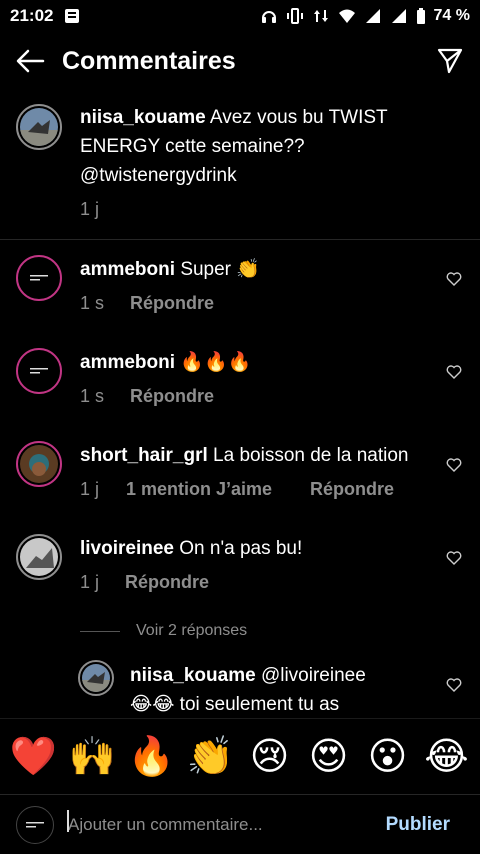  What do you see at coordinates (240, 61) in the screenshot?
I see `header: Commentaires` at bounding box center [240, 61].